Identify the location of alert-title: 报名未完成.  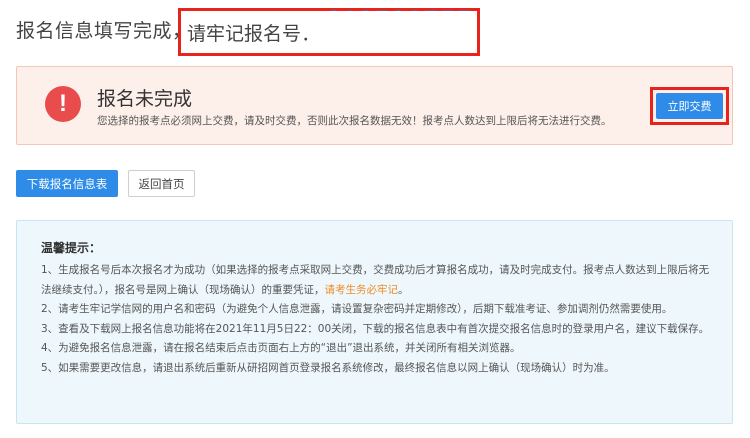
(145, 99).